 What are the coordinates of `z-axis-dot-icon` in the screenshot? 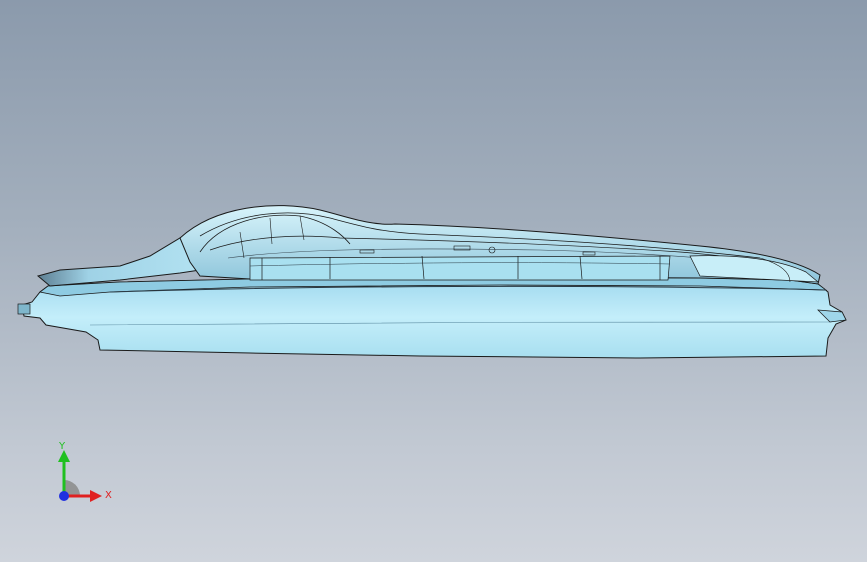 It's located at (64, 496).